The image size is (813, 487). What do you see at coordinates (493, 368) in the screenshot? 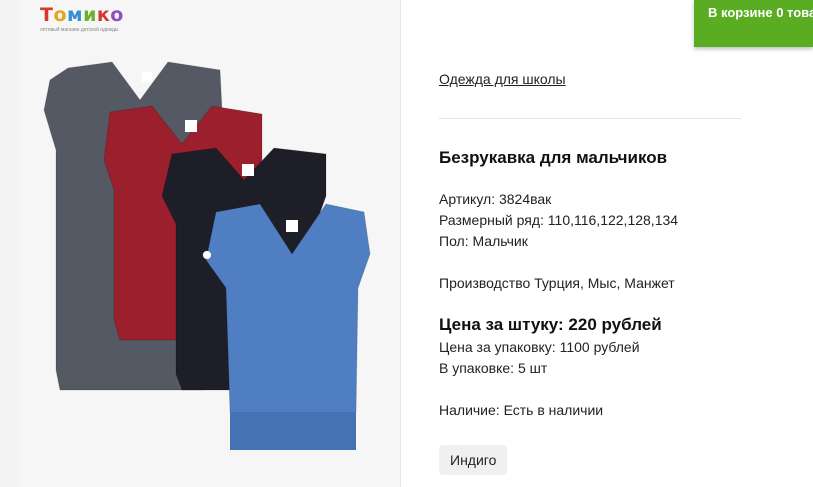
I see `pack-quantity: В упаковке: 5 шт` at bounding box center [493, 368].